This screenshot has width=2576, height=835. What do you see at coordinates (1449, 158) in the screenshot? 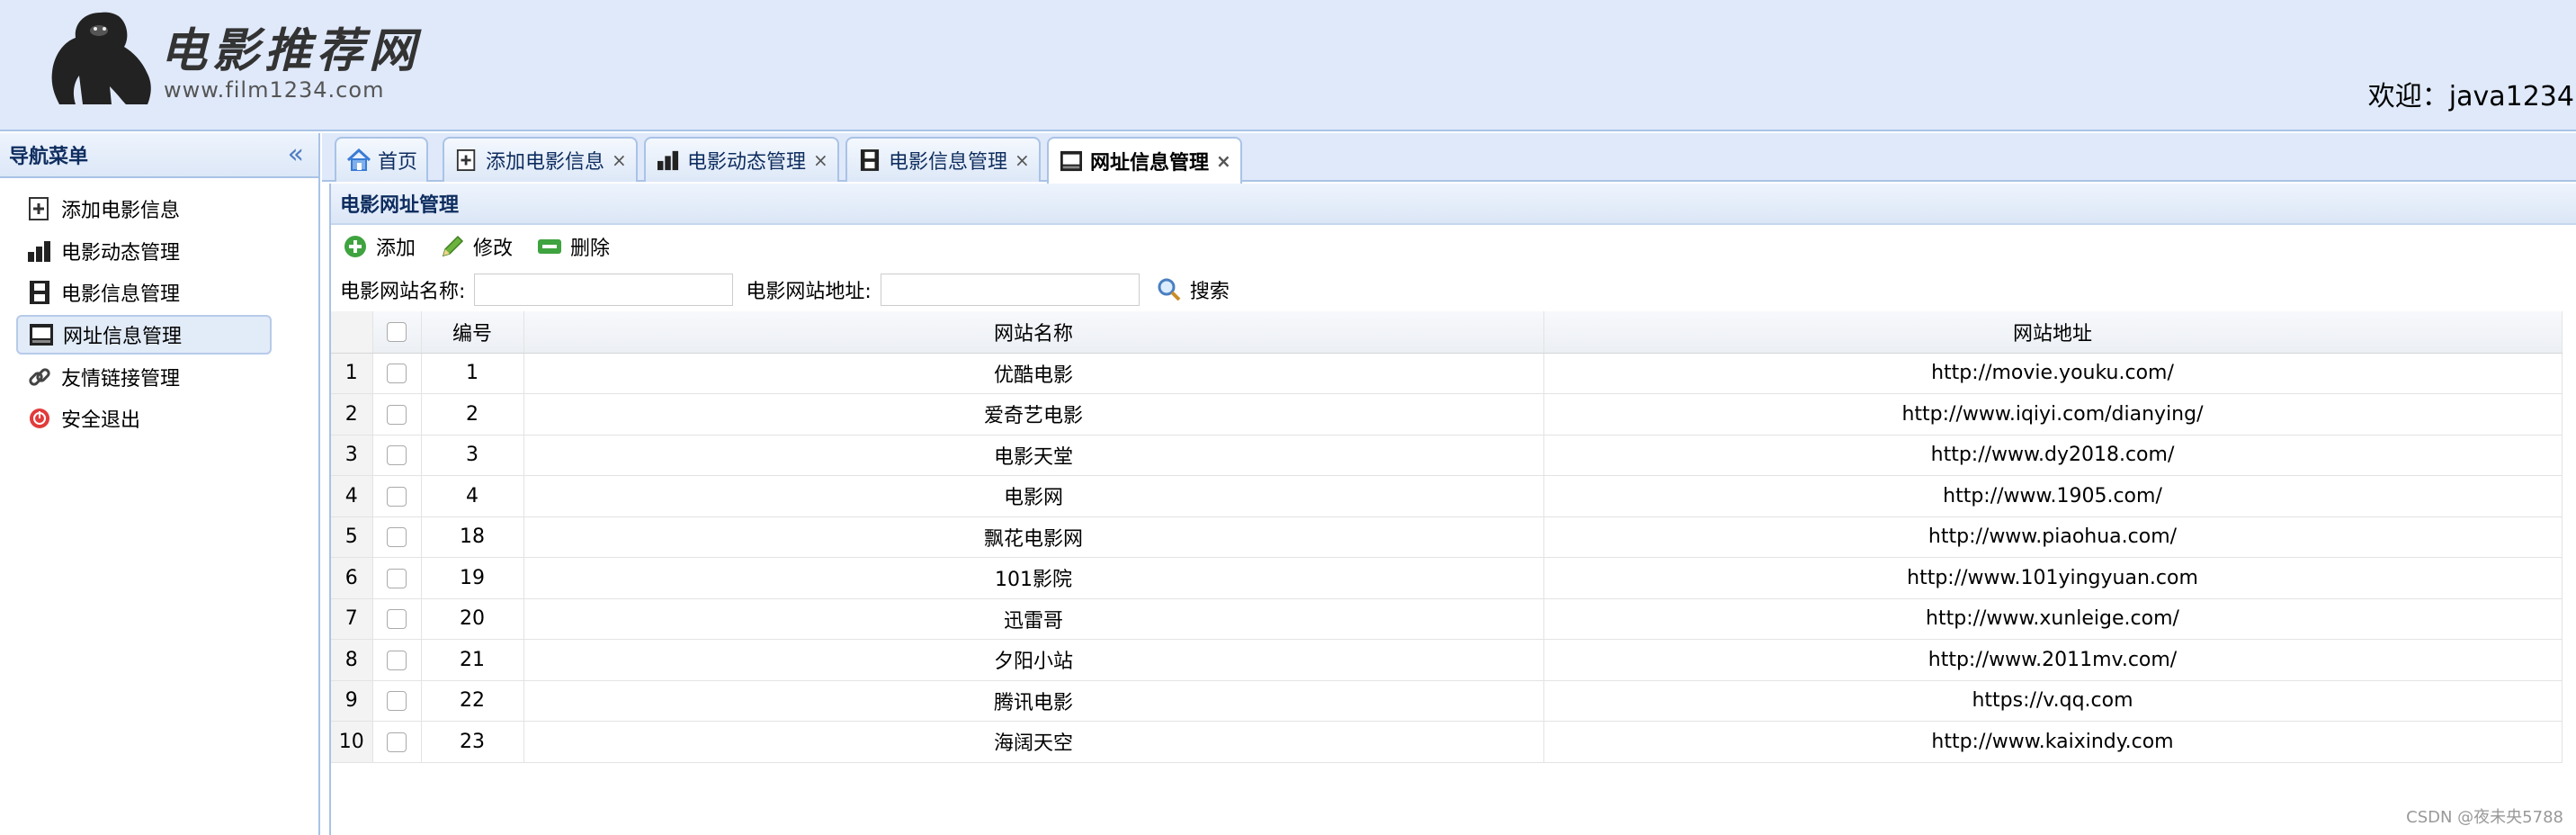
I see `tab-bar: 首页 添加电影信息 × 电影动态管理 × 电影信息管理 × 网址信息管理 ×` at bounding box center [1449, 158].